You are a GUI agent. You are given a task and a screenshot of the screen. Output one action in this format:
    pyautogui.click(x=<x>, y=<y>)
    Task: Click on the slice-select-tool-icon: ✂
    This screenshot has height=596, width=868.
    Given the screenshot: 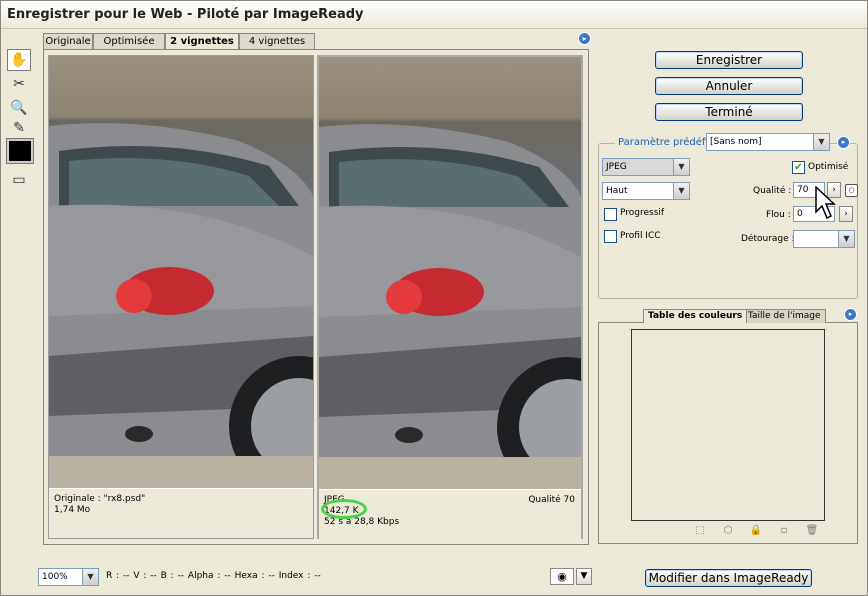 What is the action you would take?
    pyautogui.click(x=19, y=84)
    